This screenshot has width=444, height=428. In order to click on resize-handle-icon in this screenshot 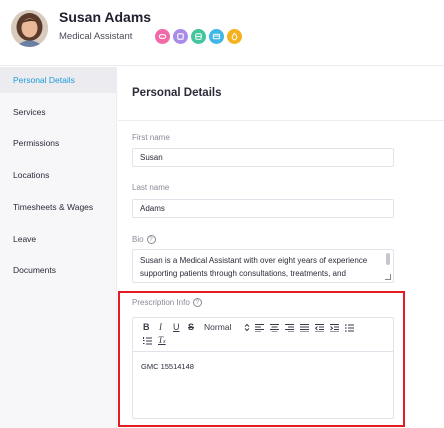, I will do `click(388, 277)`.